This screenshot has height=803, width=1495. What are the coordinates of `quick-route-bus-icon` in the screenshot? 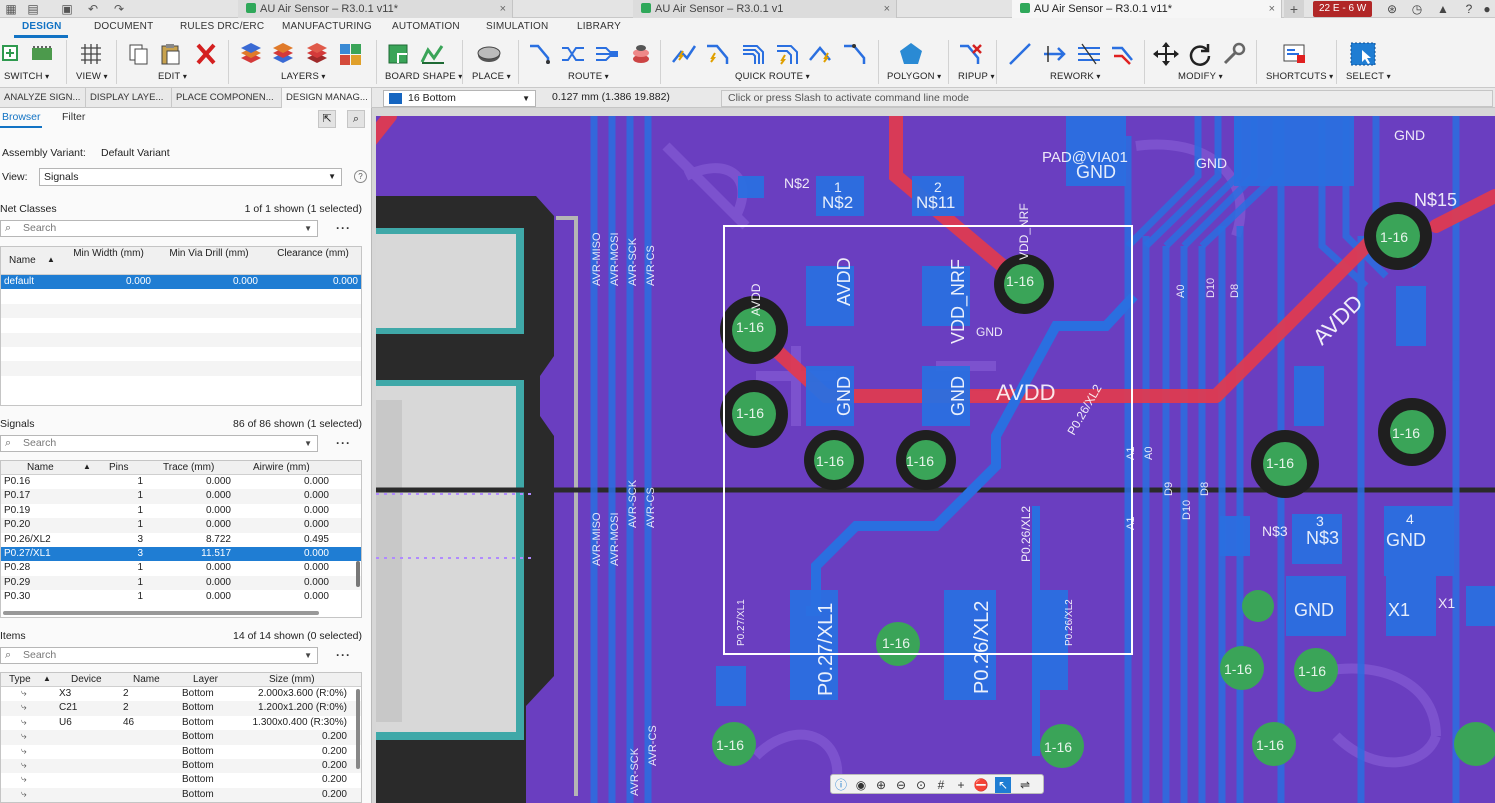 It's located at (754, 54).